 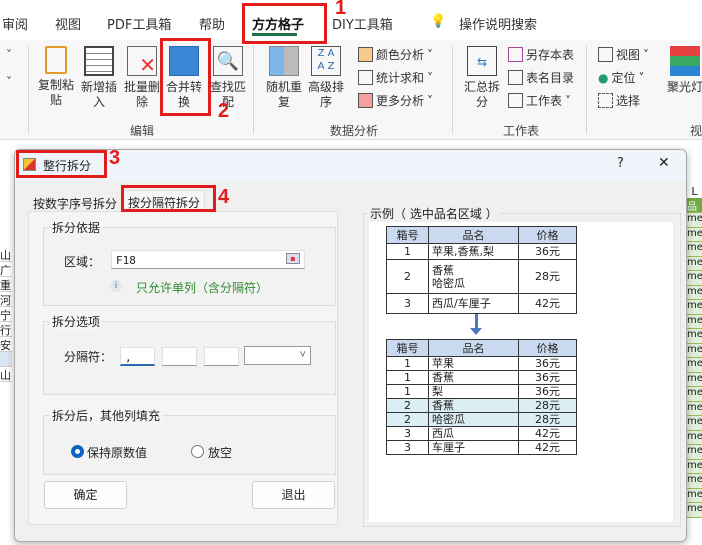 I want to click on color-analysis-button: 颜色分析 ˅, so click(x=395, y=54).